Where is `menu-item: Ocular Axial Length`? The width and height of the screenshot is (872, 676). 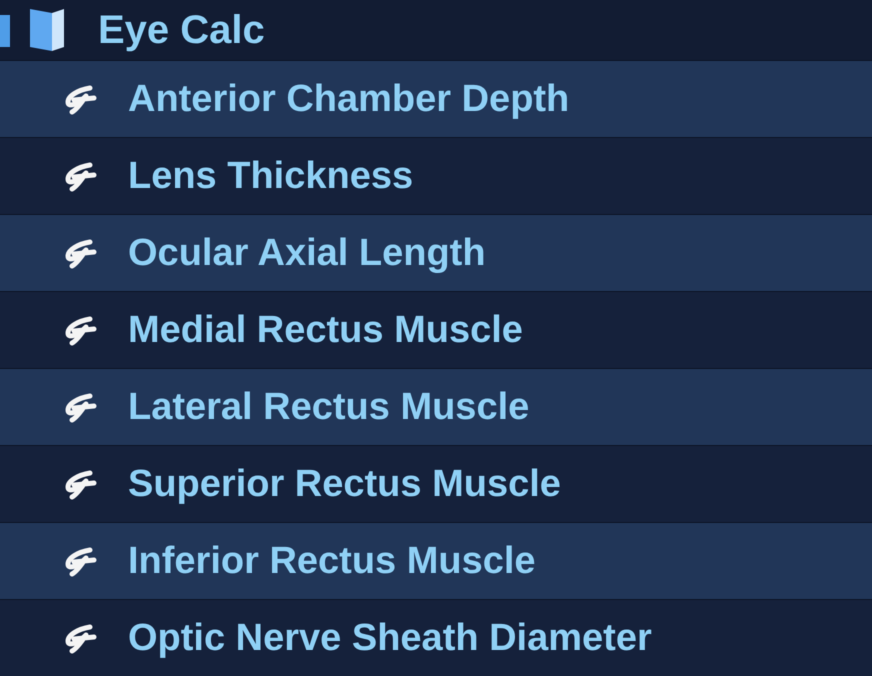 menu-item: Ocular Axial Length is located at coordinates (436, 252).